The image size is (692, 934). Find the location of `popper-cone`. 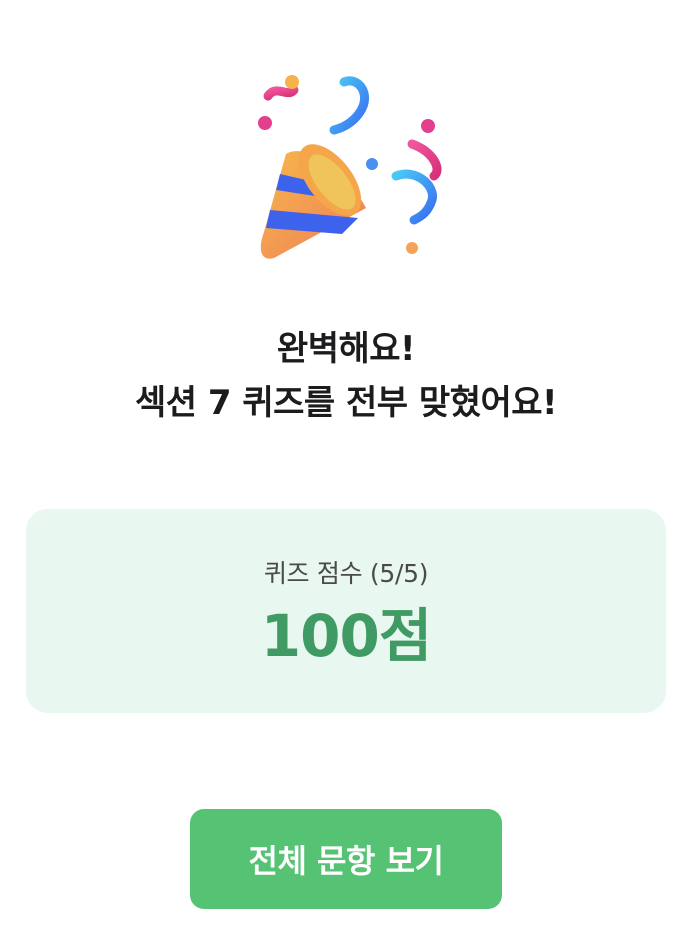

popper-cone is located at coordinates (313, 201).